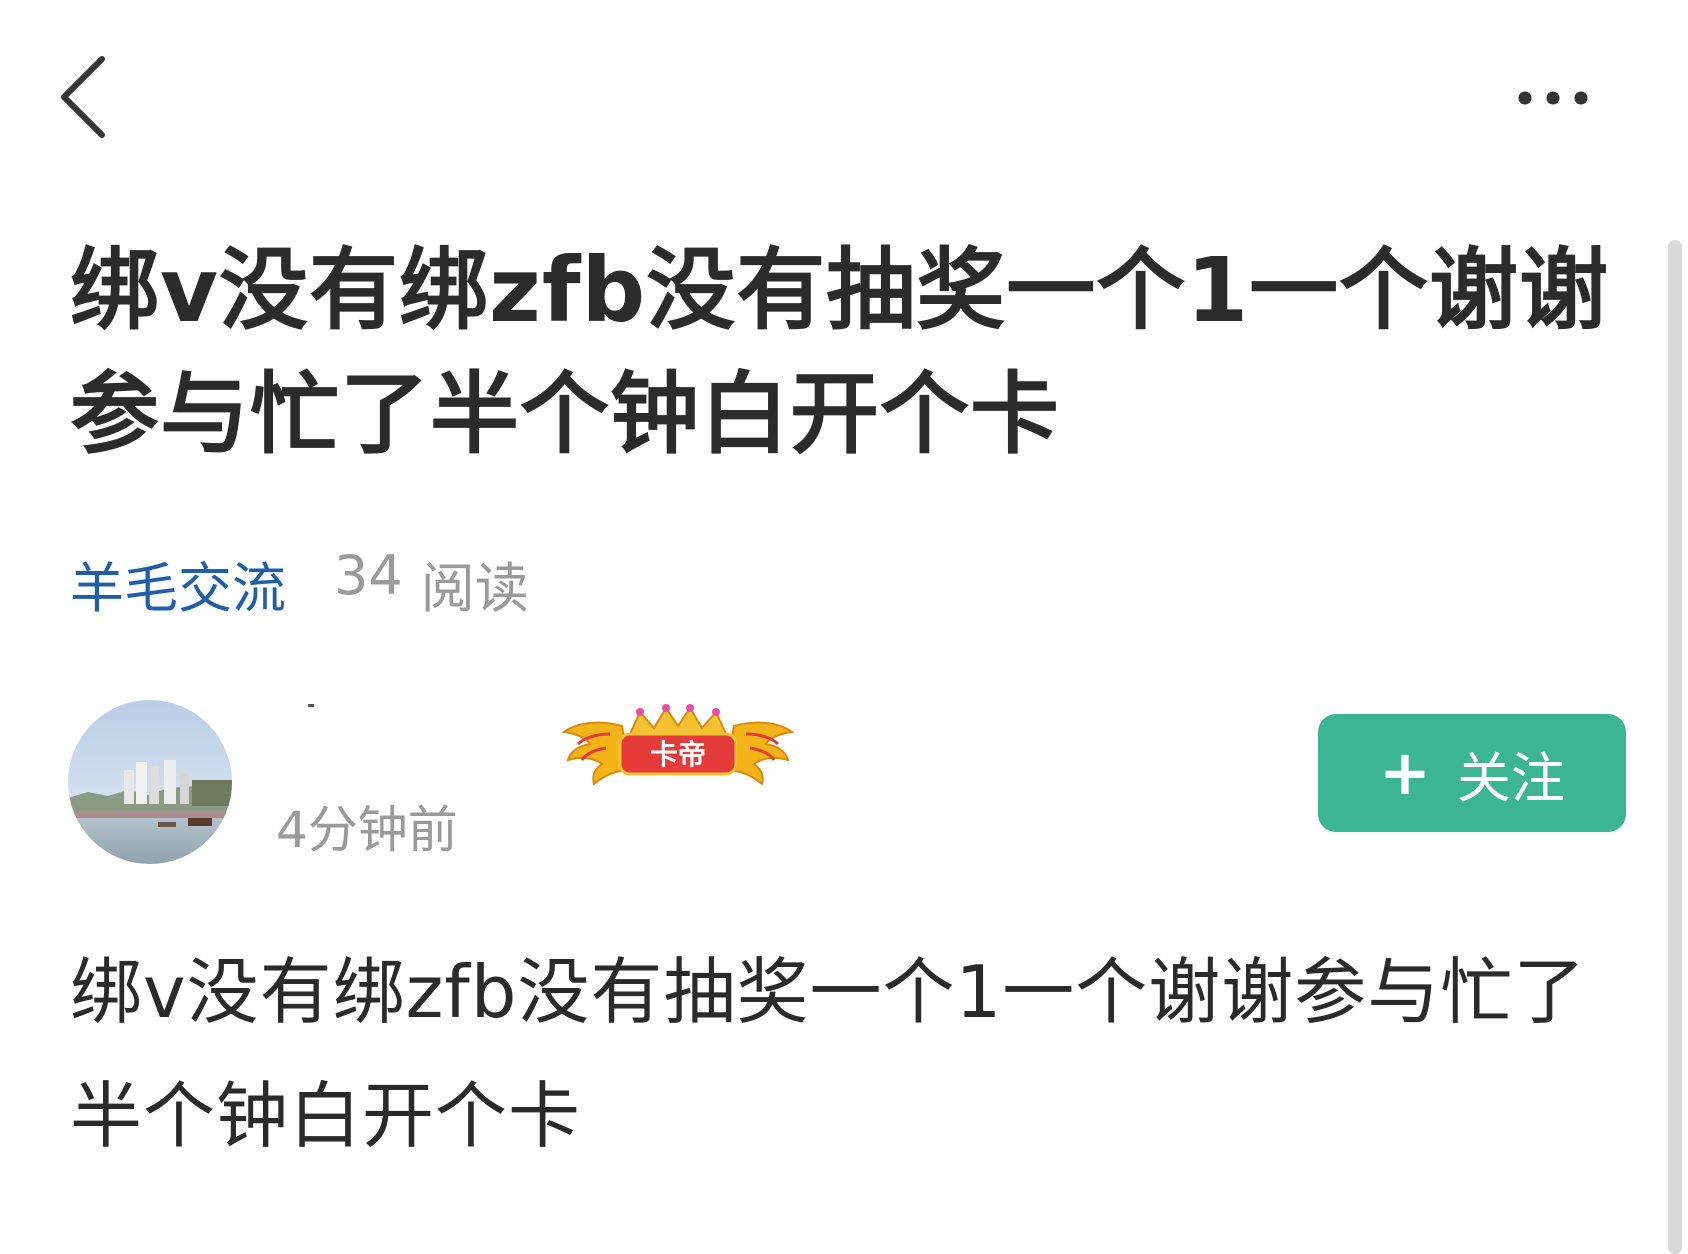 Image resolution: width=1688 pixels, height=1254 pixels. Describe the element at coordinates (828, 1054) in the screenshot. I see `post-body: 绑v没有绑zfb没有抽奖一个1一个谢谢参与忙了半个钟白开个卡` at that location.